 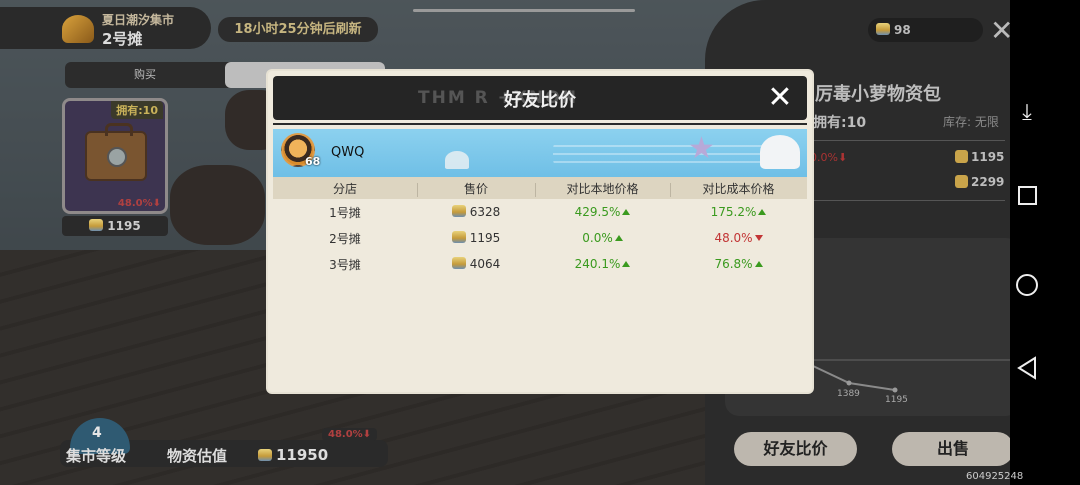 I want to click on market-name: 夏日潮汐集市, so click(x=138, y=20).